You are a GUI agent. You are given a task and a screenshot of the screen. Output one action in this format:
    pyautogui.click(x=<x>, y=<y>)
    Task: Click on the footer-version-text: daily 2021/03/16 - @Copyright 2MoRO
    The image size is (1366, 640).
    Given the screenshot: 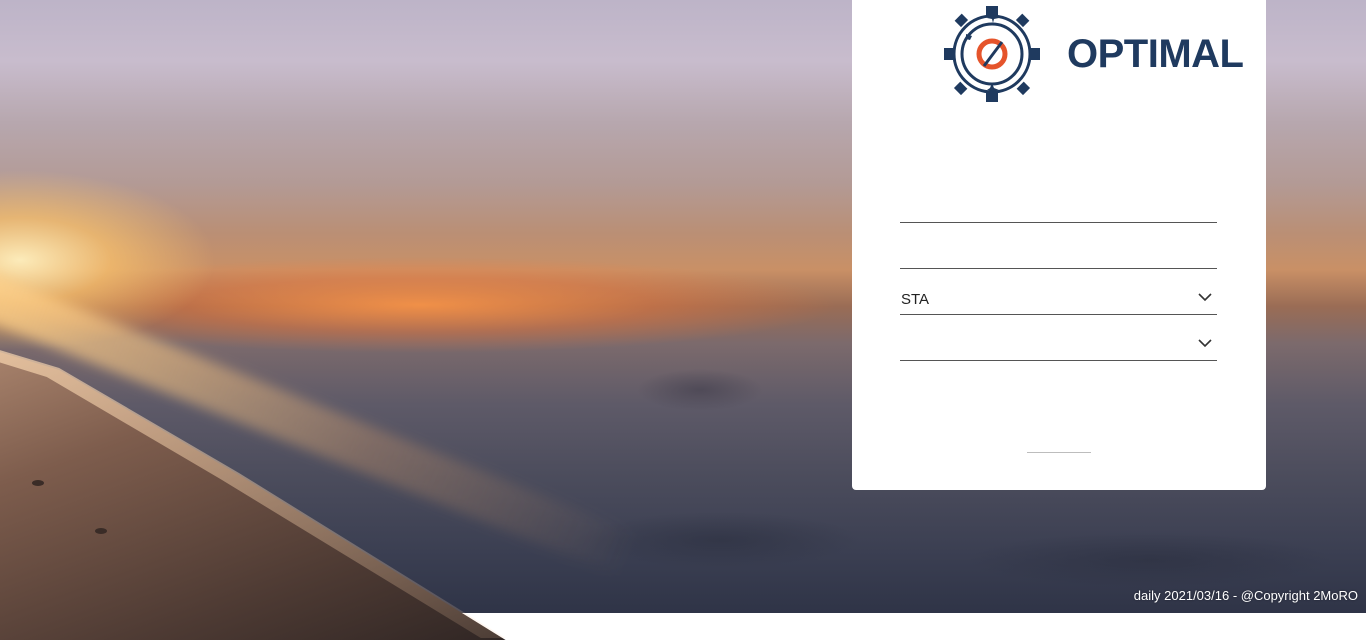 What is the action you would take?
    pyautogui.click(x=1246, y=595)
    